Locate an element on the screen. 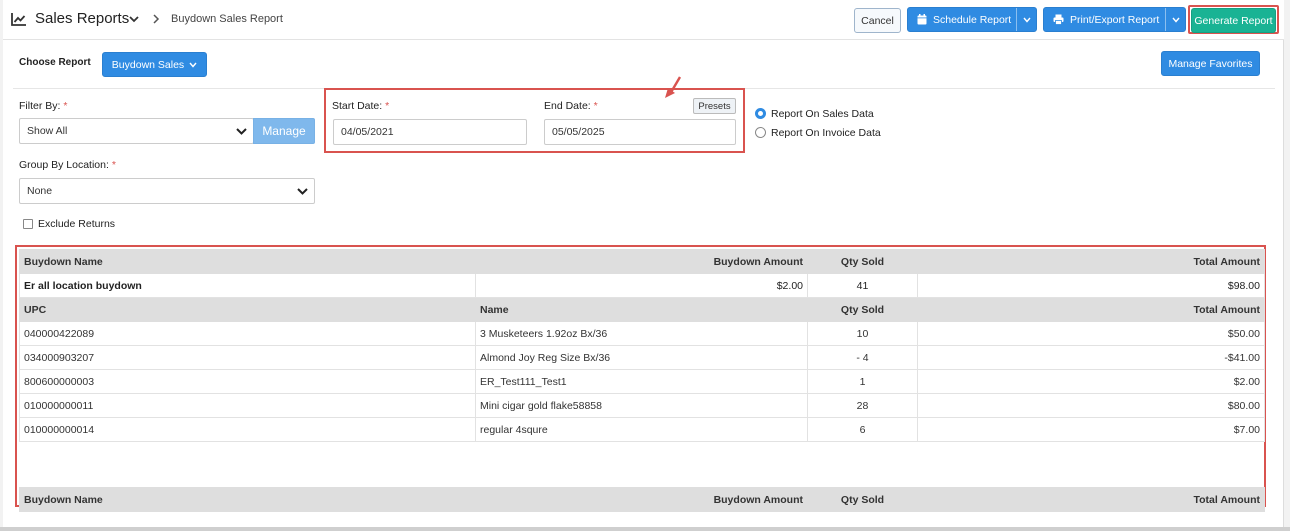  line-chart-icon is located at coordinates (18, 19).